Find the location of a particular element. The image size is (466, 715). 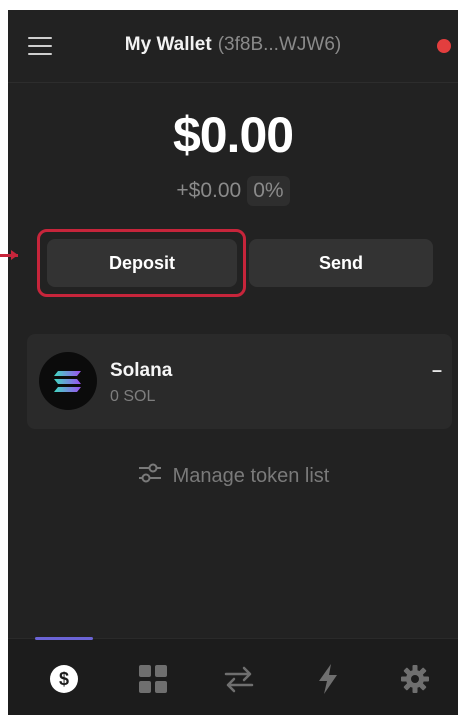

send-button: Send is located at coordinates (341, 263).